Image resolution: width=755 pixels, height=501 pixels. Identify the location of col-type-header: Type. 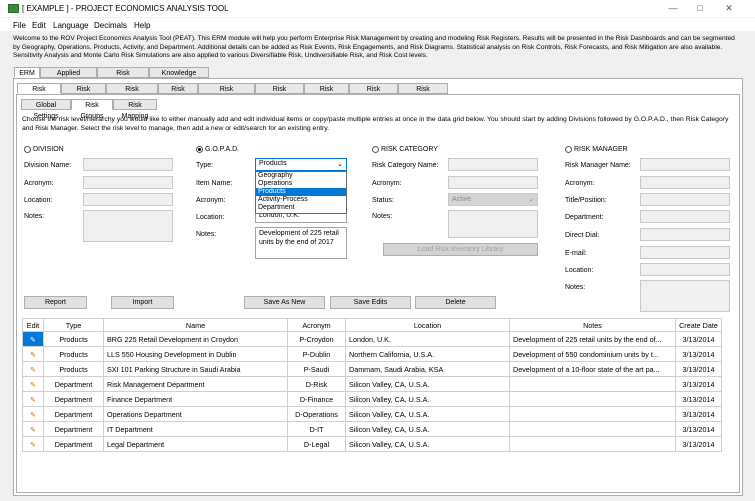
(73, 325).